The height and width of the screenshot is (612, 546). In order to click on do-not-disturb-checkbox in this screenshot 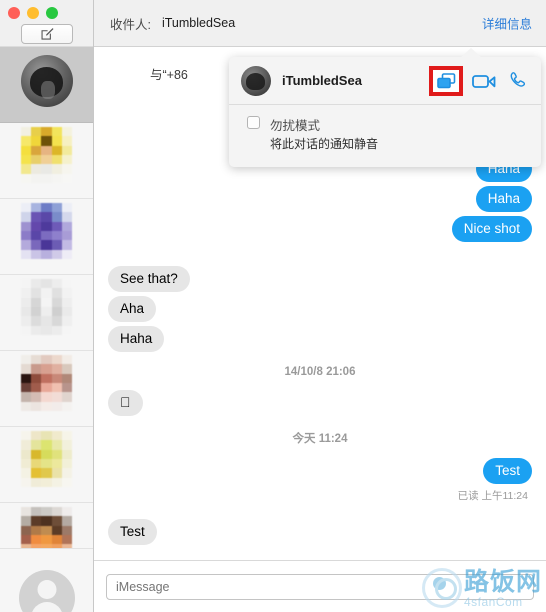, I will do `click(253, 122)`.